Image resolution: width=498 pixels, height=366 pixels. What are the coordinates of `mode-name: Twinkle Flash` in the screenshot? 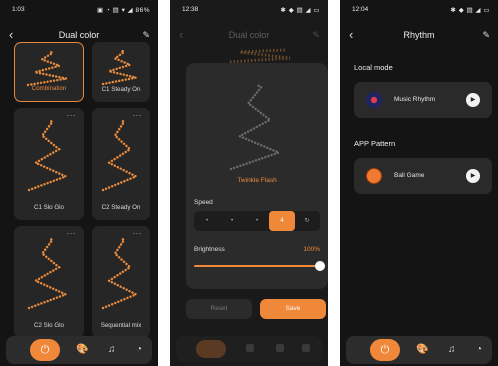 It's located at (257, 180).